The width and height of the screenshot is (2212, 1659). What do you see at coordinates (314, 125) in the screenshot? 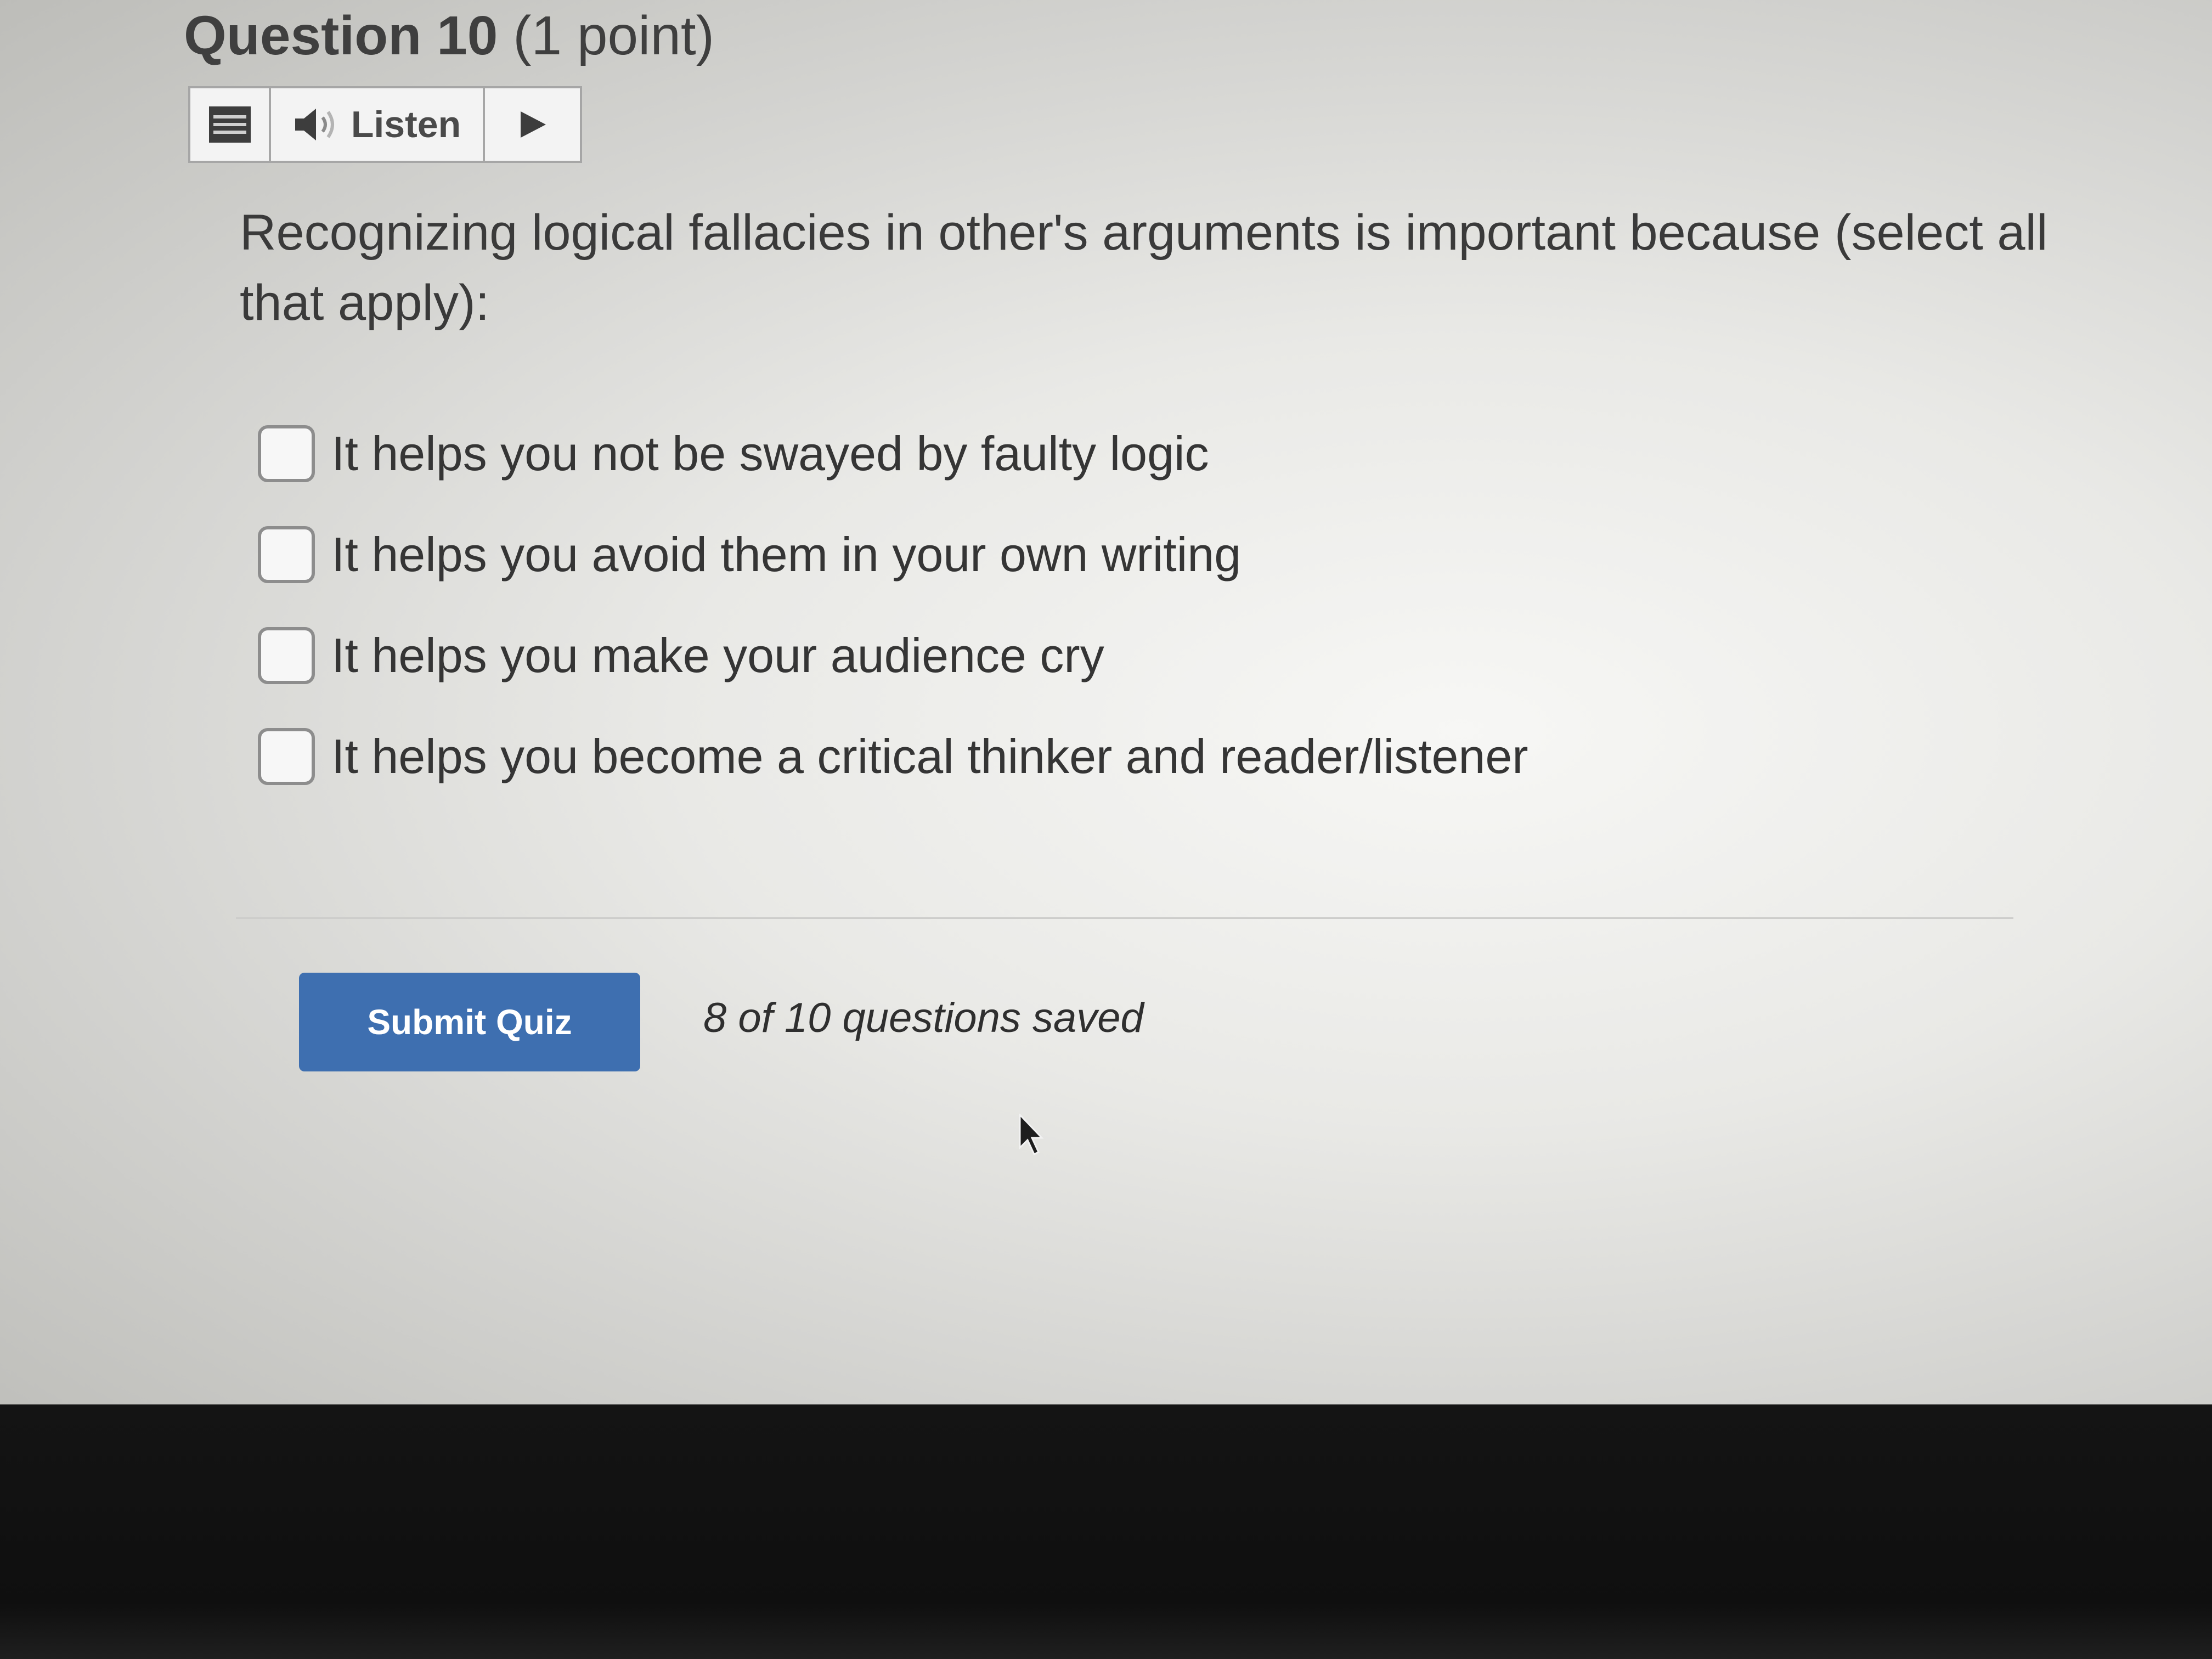
I see `speaker-icon` at bounding box center [314, 125].